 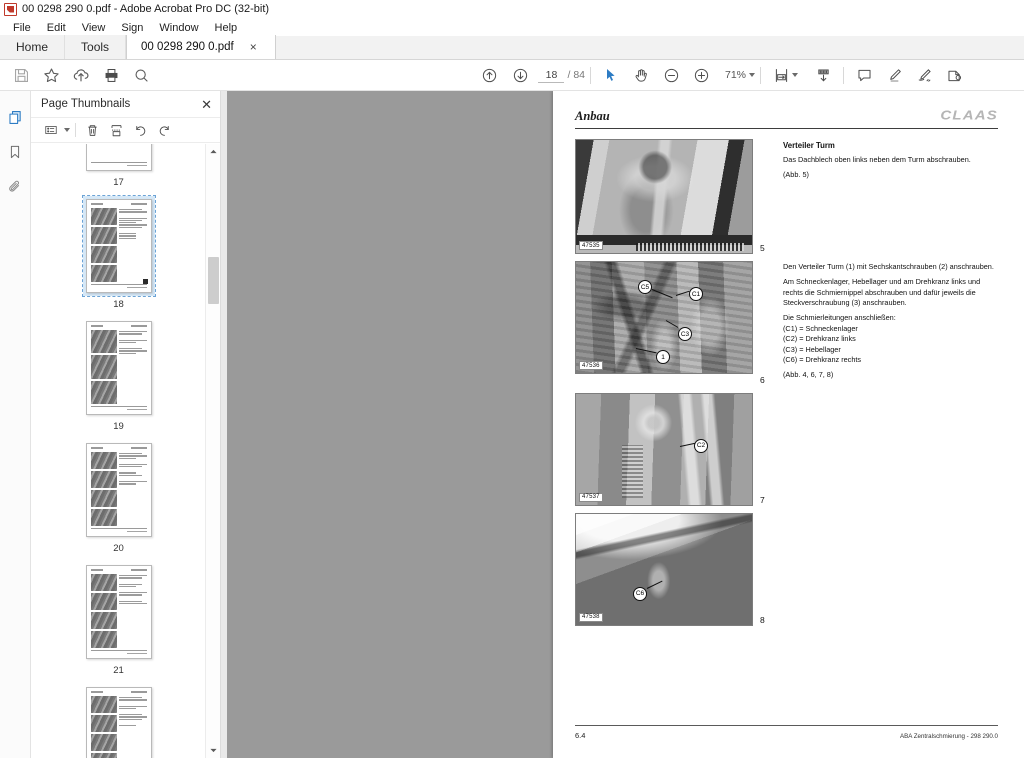 I want to click on thumbnail-item: 17, so click(x=119, y=166).